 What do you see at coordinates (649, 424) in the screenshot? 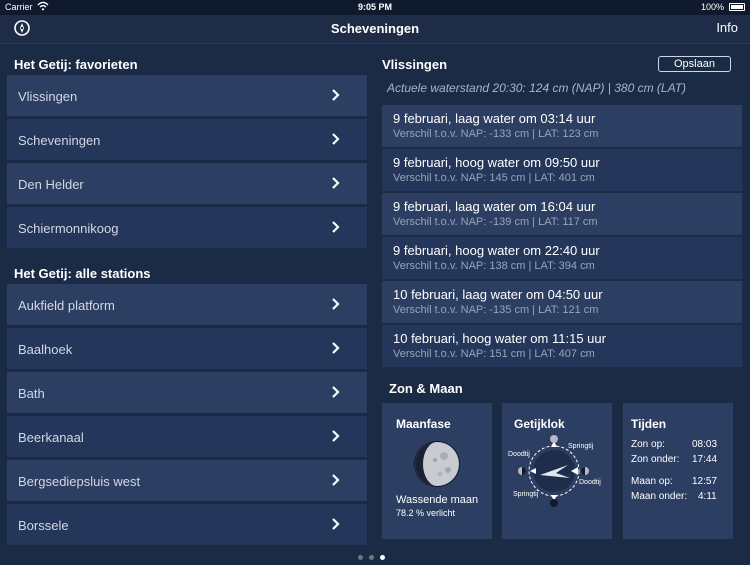
I see `times-title: Tijden` at bounding box center [649, 424].